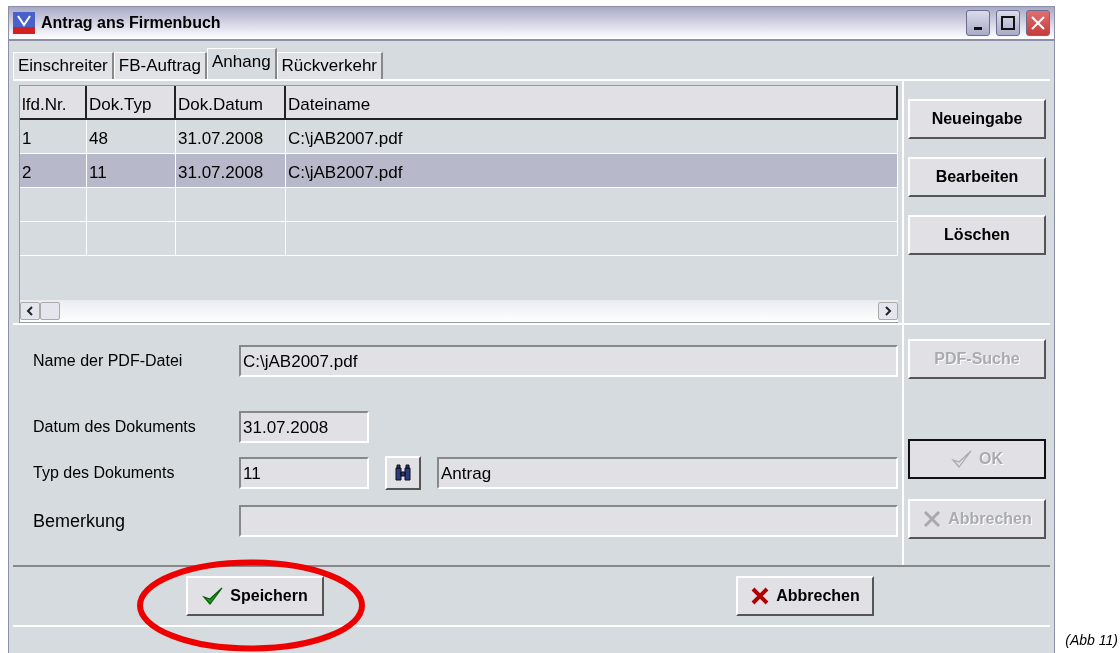 This screenshot has width=1120, height=653. I want to click on scroll-left-button, so click(30, 311).